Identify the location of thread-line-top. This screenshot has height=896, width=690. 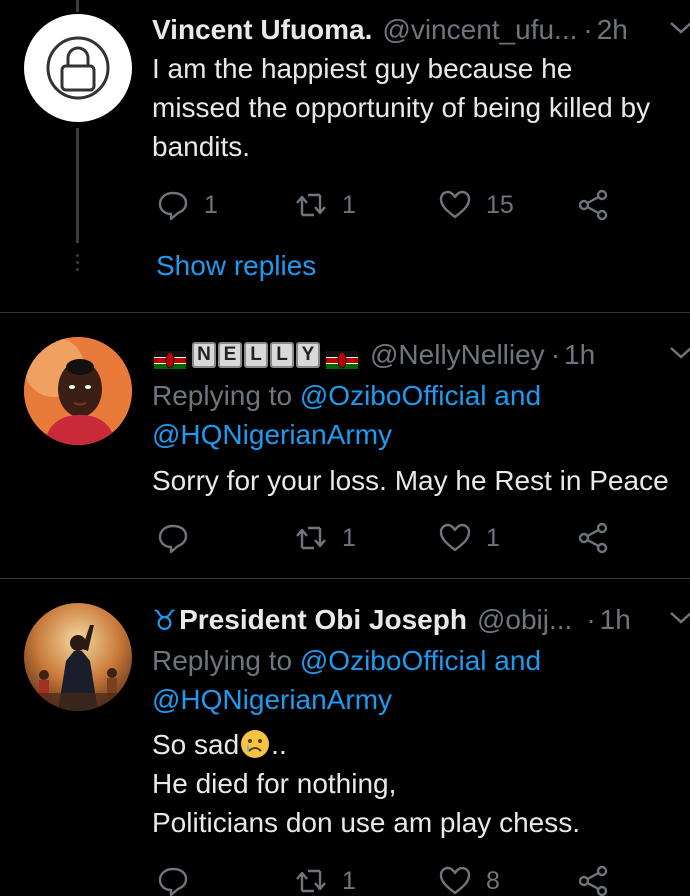
(77, 6).